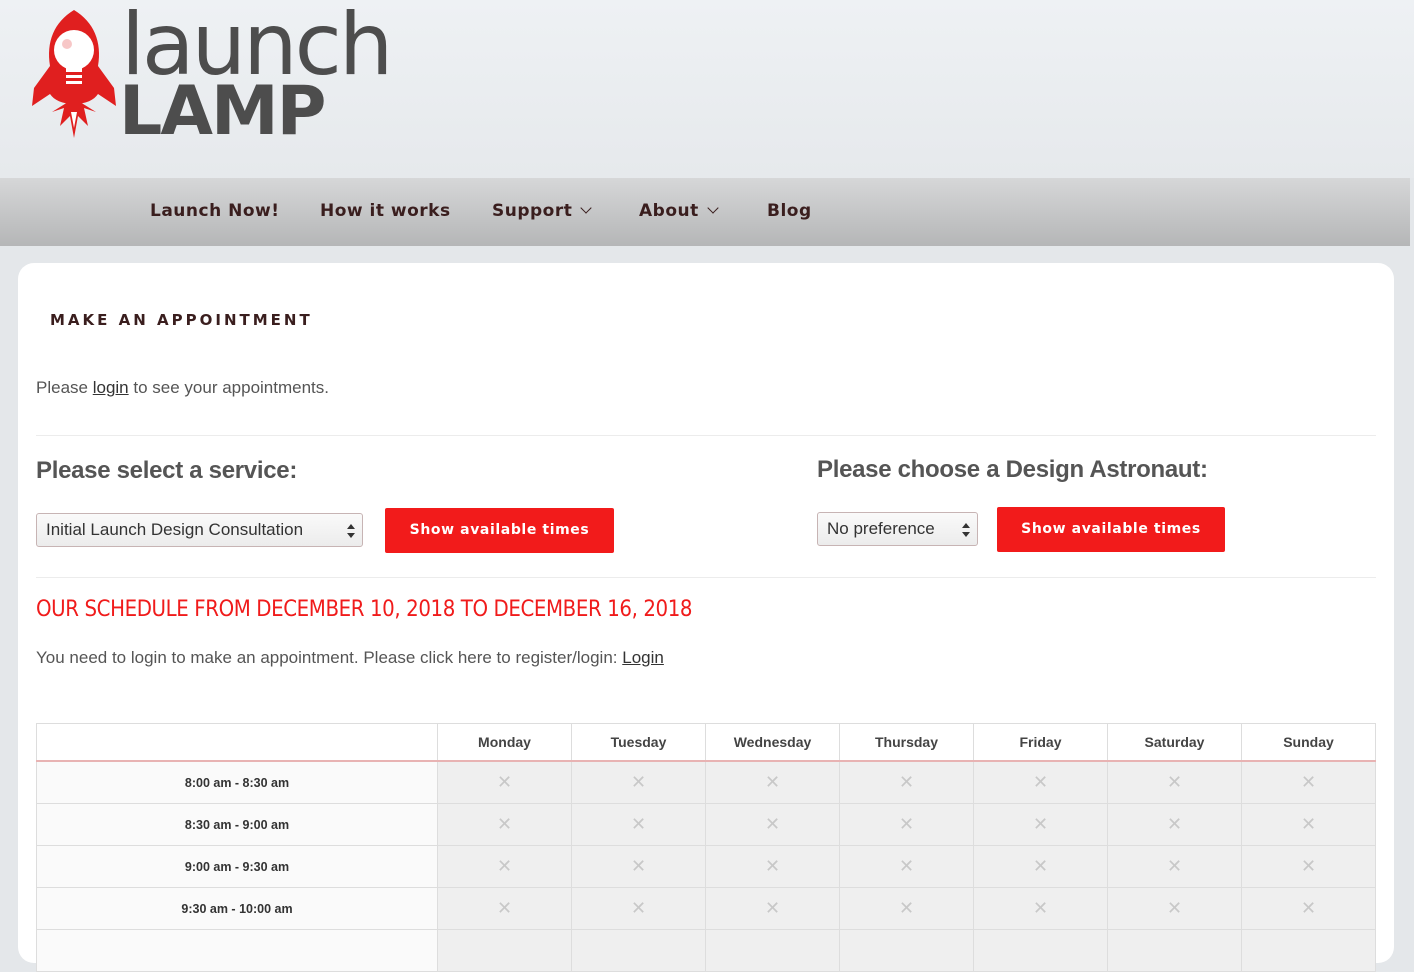  Describe the element at coordinates (1174, 742) in the screenshot. I see `day-header: Saturday` at that location.